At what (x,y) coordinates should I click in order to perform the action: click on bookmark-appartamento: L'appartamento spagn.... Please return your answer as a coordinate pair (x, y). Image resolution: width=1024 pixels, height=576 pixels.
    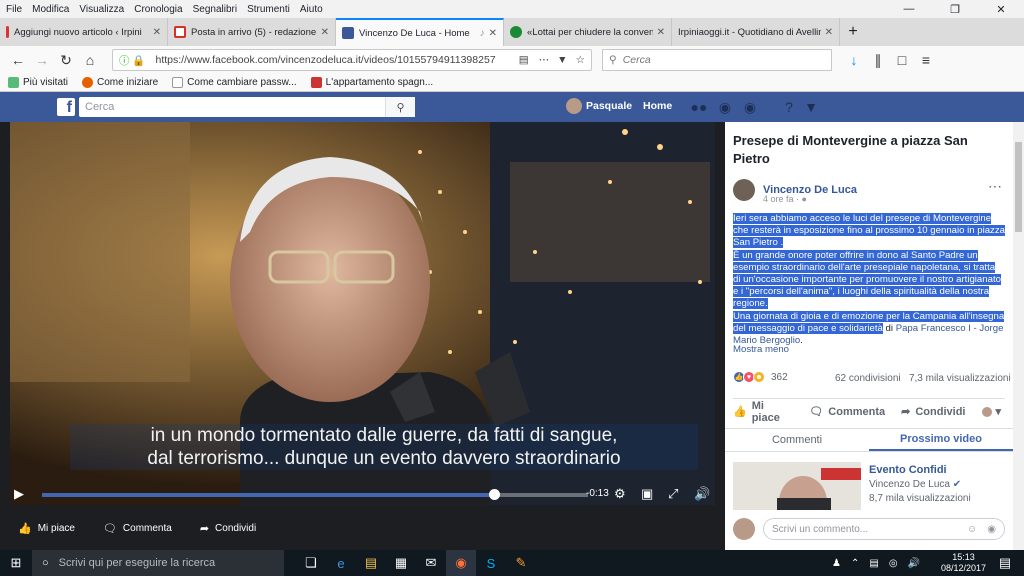
    Looking at the image, I should click on (371, 82).